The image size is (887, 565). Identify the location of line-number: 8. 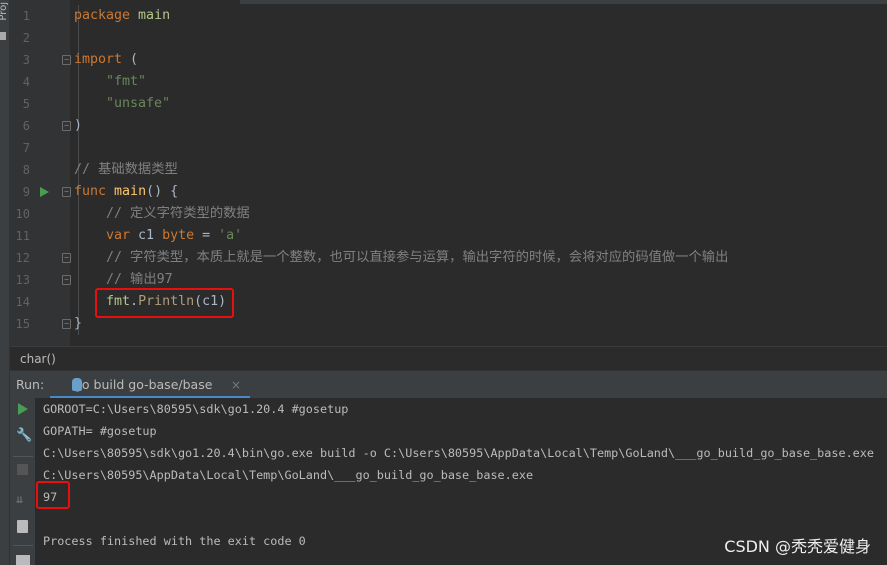
(26, 170).